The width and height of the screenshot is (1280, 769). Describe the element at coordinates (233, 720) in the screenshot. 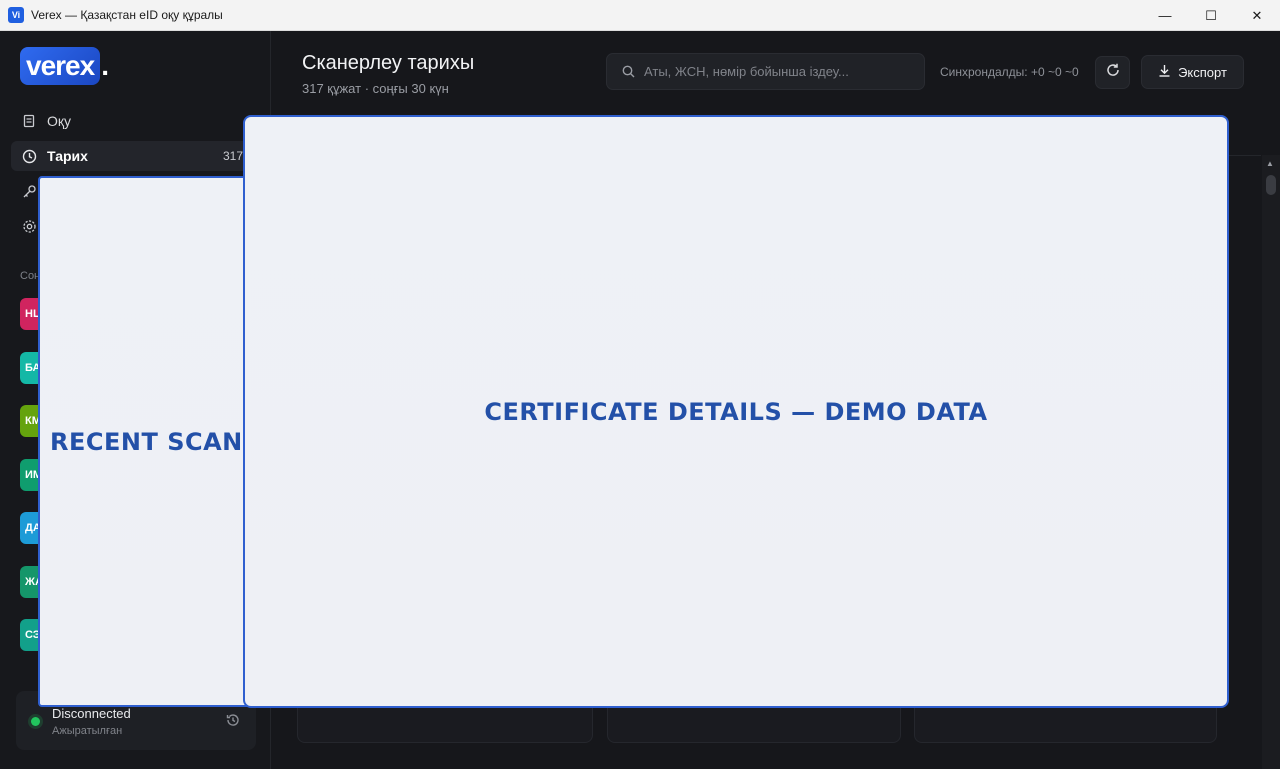

I see `history-icon` at that location.